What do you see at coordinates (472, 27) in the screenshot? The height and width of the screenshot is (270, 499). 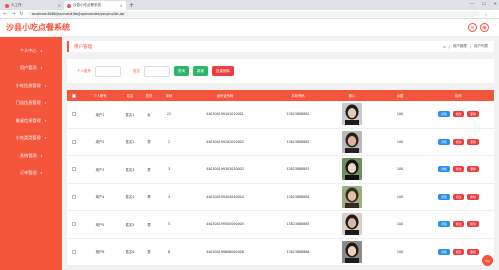 I see `close-icon: ✕` at bounding box center [472, 27].